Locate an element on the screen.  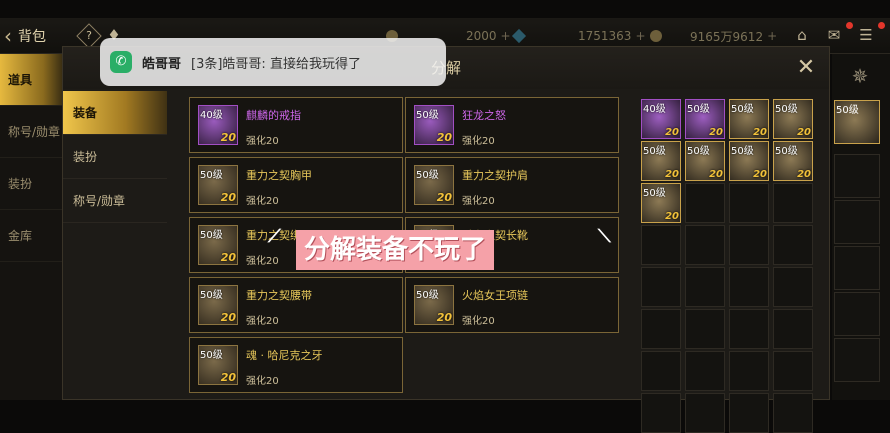
inventory-nav: 道具 称号/勋章 装扮 金库 is located at coordinates (31, 227).